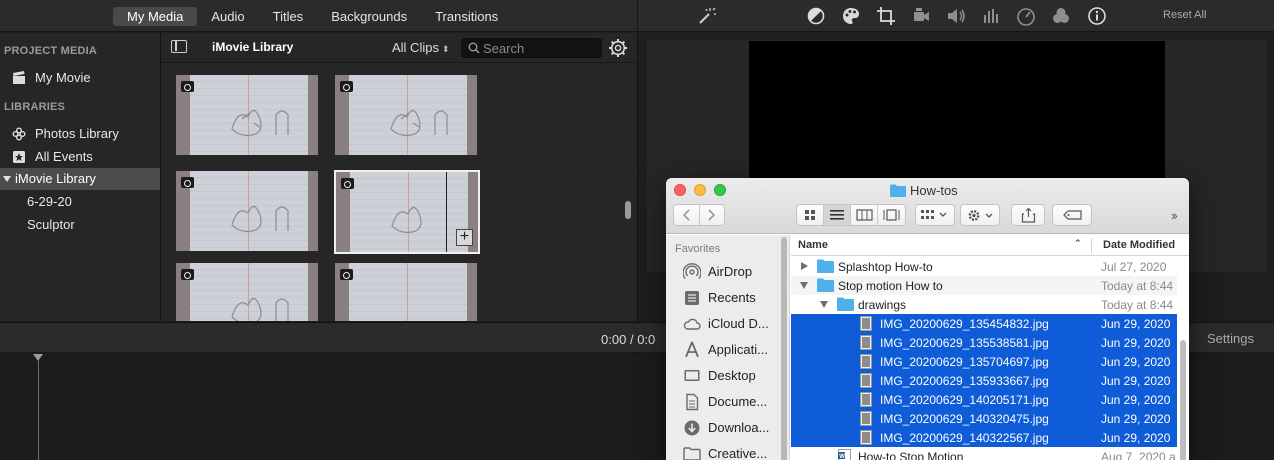 This screenshot has width=1274, height=460. What do you see at coordinates (415, 47) in the screenshot?
I see `clips-filter-value: All Clips` at bounding box center [415, 47].